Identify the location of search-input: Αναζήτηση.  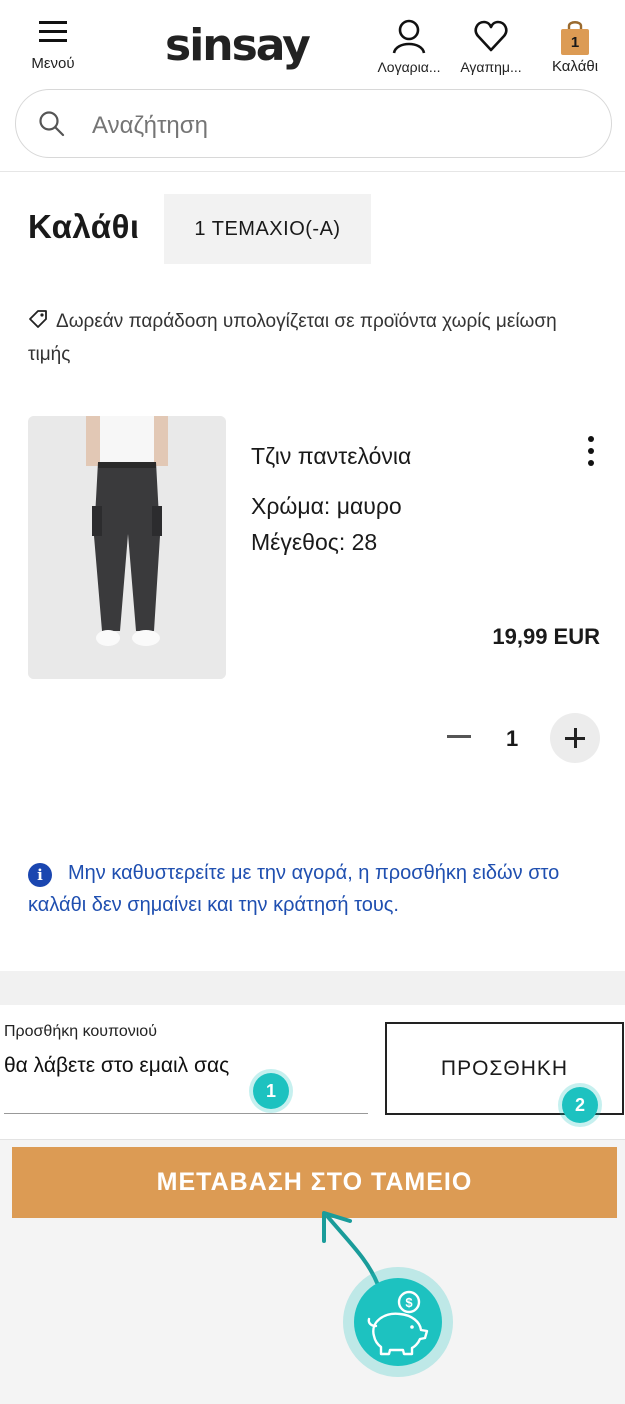
(150, 126).